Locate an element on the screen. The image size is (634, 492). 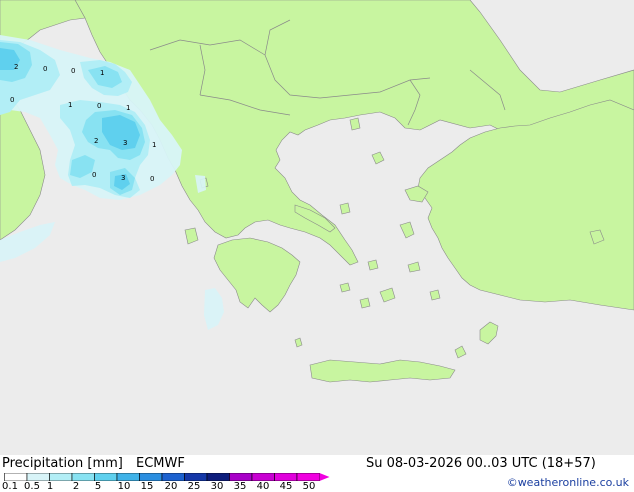
legend-tick-label: 40 is located at coordinates (263, 486).